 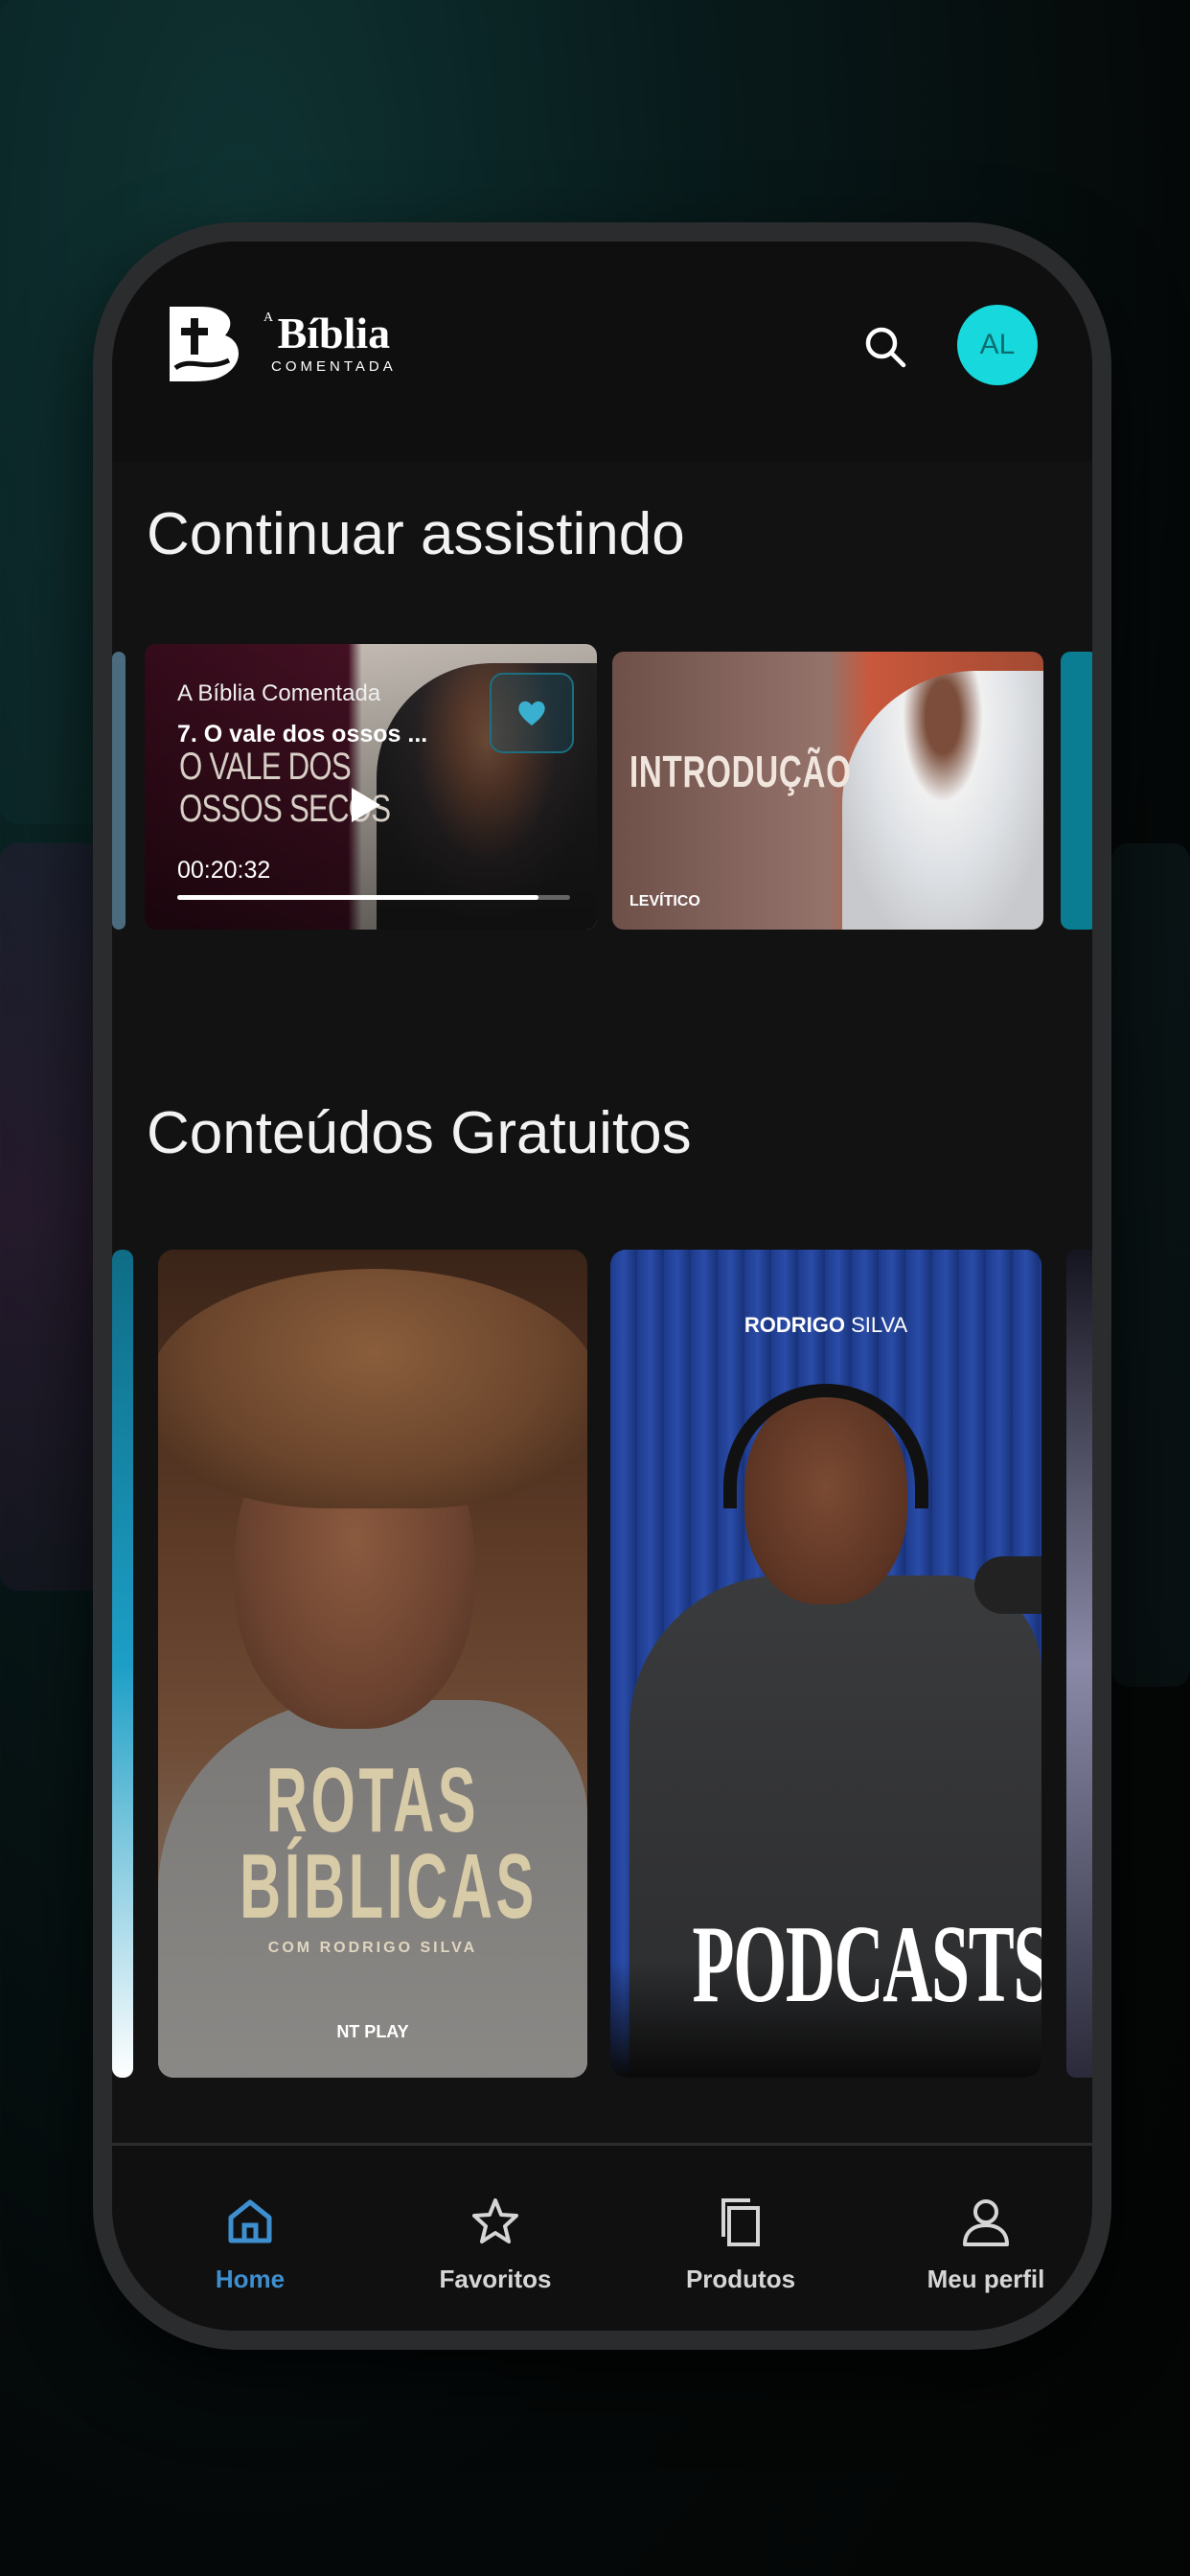 I want to click on poster-host: RODRIGO SILVA, so click(x=826, y=1325).